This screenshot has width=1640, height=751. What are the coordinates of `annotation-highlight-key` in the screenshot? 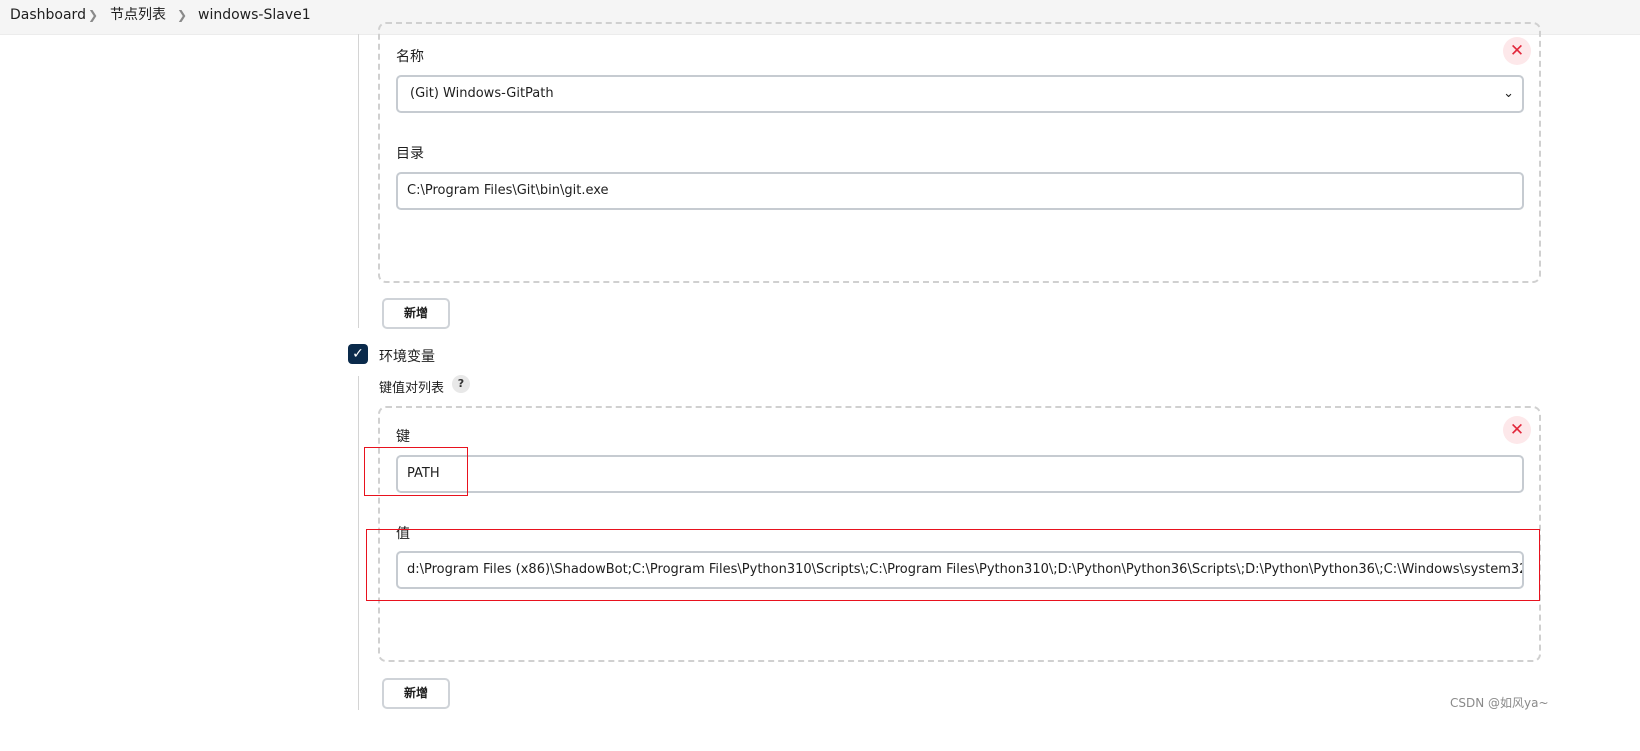 It's located at (416, 471).